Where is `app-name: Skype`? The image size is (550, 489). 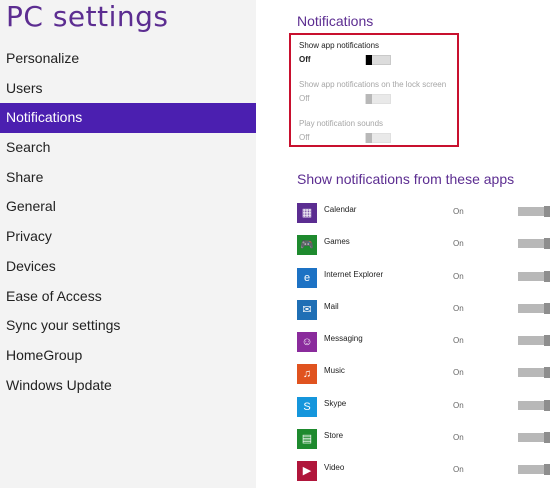
app-name: Skype is located at coordinates (335, 403).